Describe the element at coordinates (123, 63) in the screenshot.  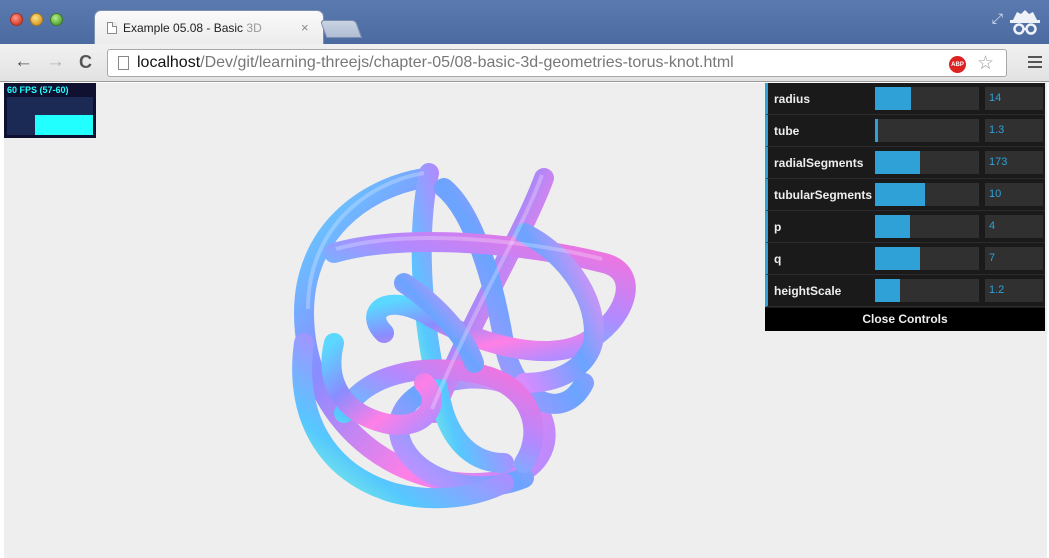
I see `document-icon` at that location.